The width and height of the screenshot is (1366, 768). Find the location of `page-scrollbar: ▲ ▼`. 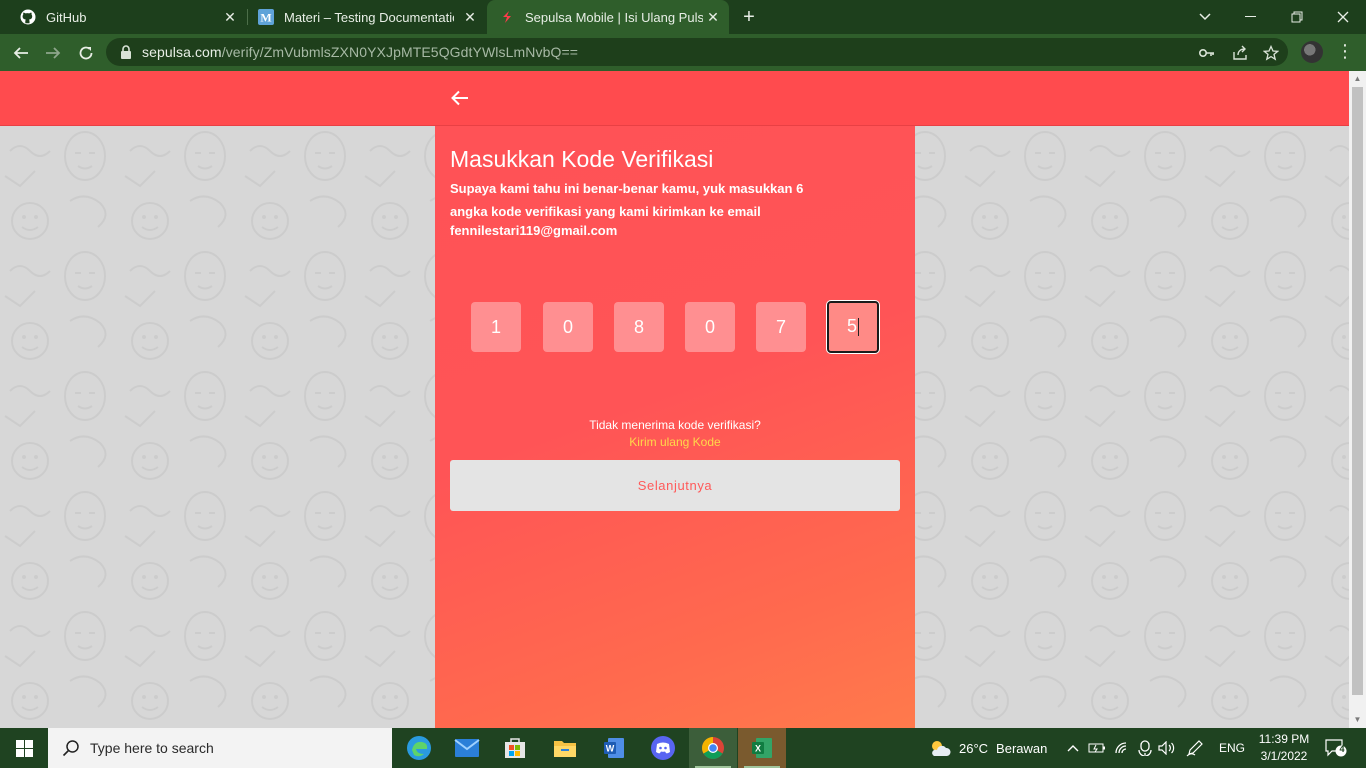

page-scrollbar: ▲ ▼ is located at coordinates (1357, 399).